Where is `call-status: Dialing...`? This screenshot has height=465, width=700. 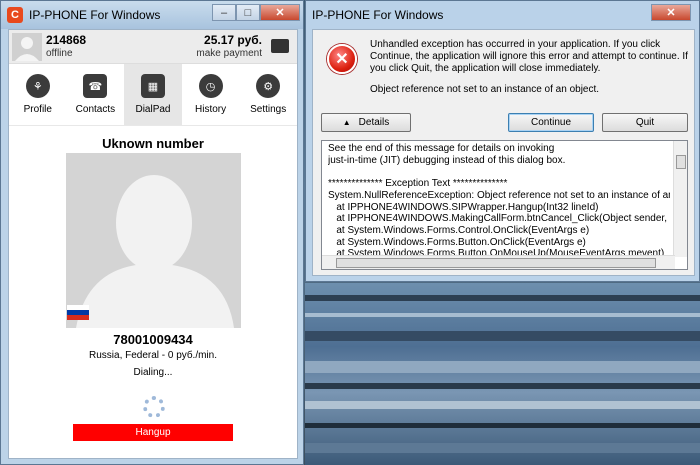
call-status: Dialing... is located at coordinates (153, 372).